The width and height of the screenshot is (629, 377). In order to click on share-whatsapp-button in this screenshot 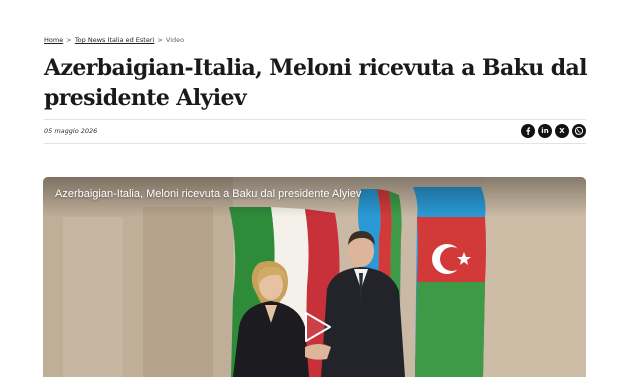, I will do `click(579, 131)`.